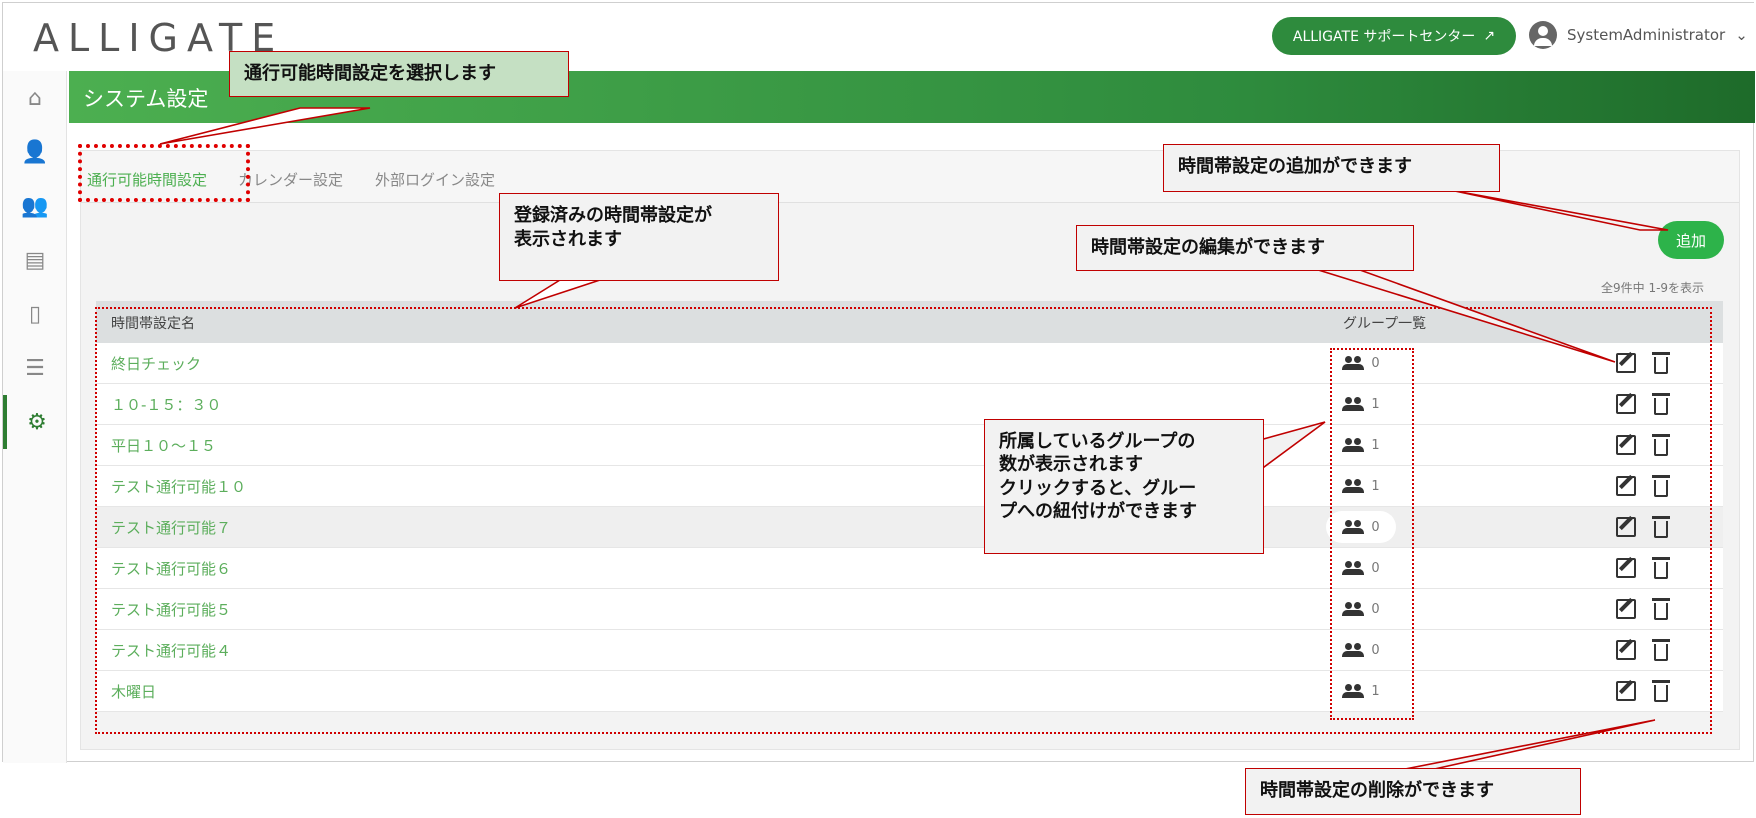 The height and width of the screenshot is (818, 1756). I want to click on annotation-registered-line-1: 登録済みの時間帯設定が, so click(613, 215).